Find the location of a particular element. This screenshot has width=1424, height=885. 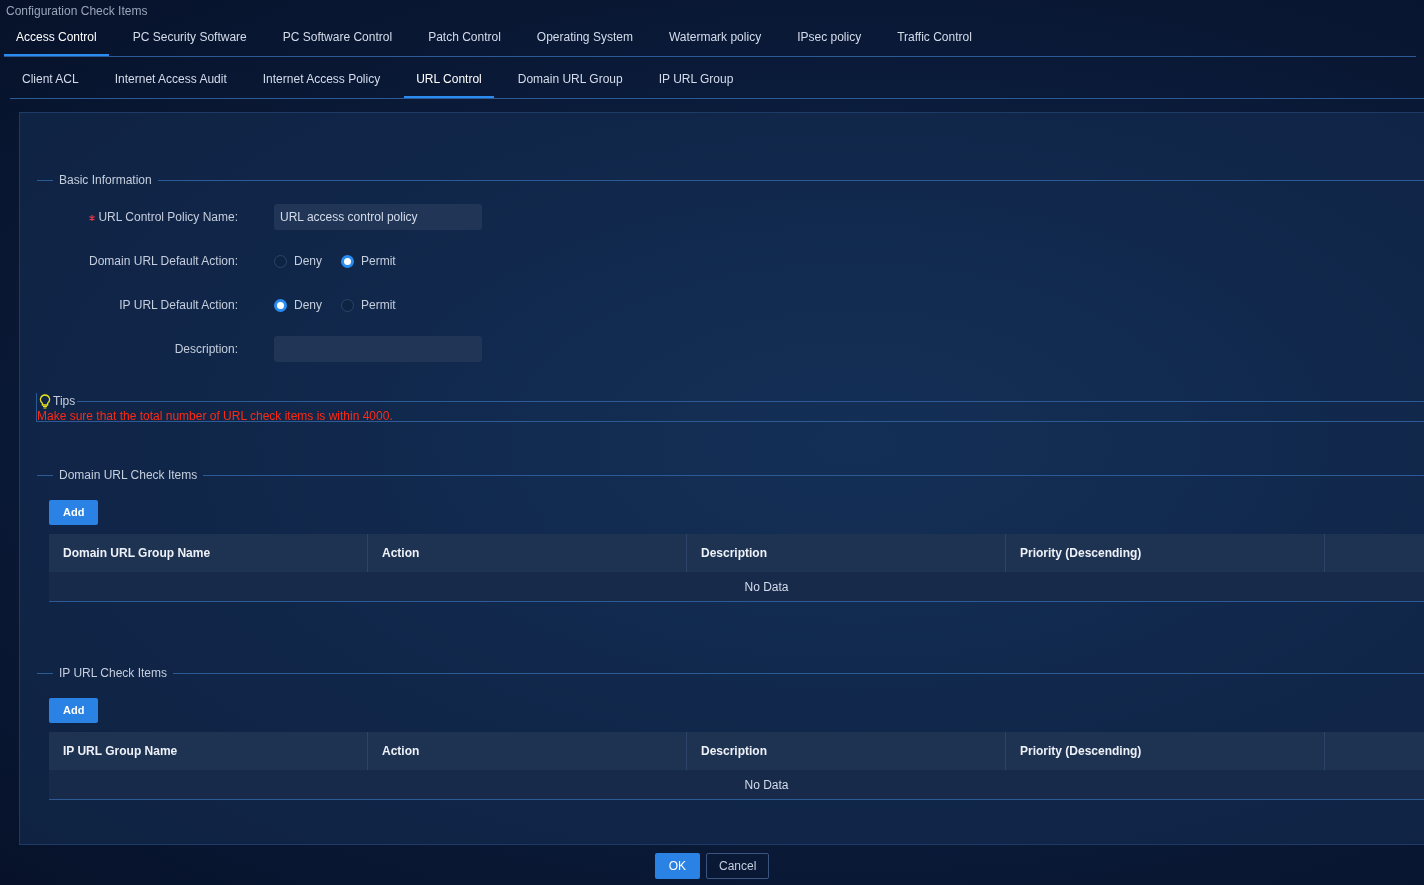

input-field: URL access control policy is located at coordinates (378, 217).